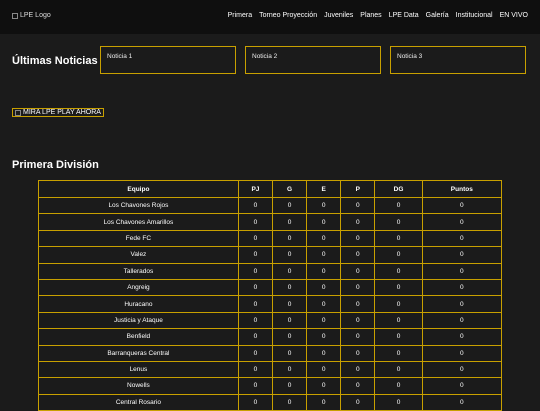 The image size is (540, 411). I want to click on nav-link-galeria: Galería, so click(437, 15).